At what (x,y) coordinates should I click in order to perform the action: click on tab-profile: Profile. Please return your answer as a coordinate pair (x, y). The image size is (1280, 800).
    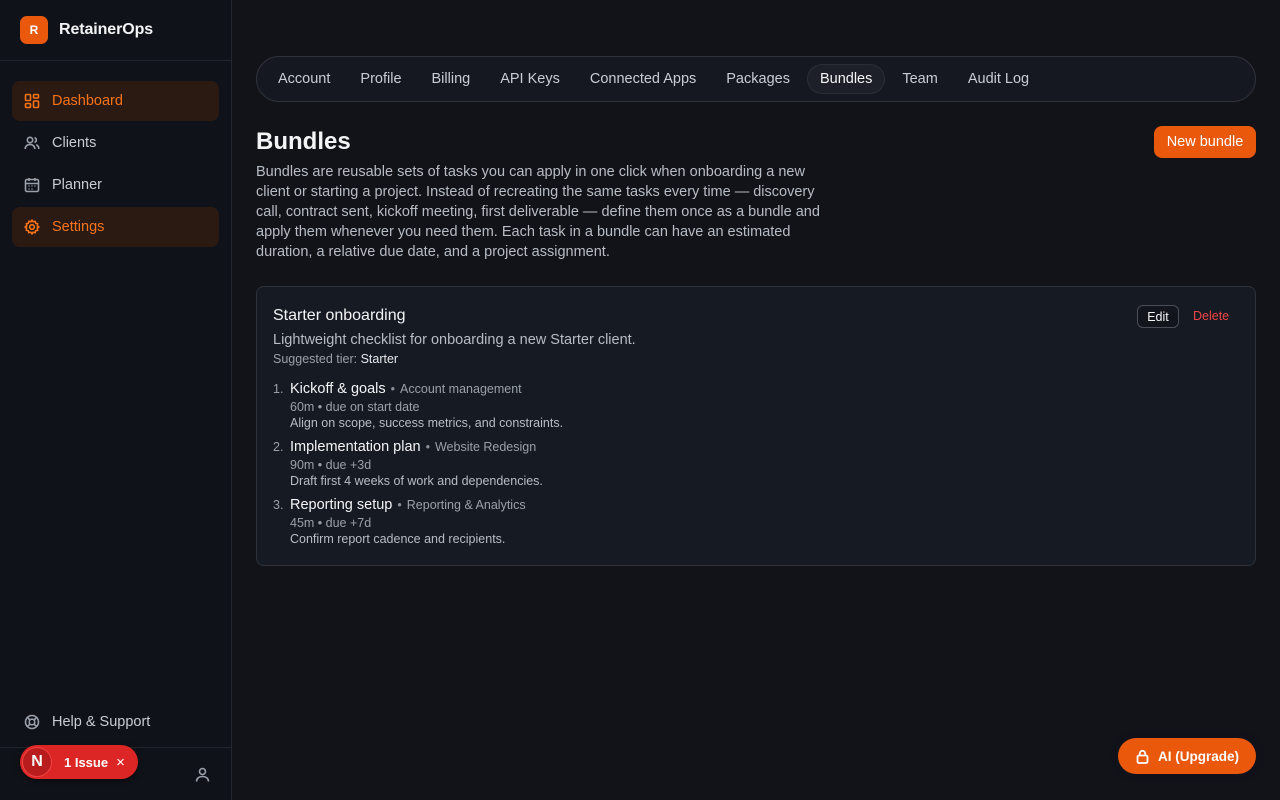
    Looking at the image, I should click on (380, 79).